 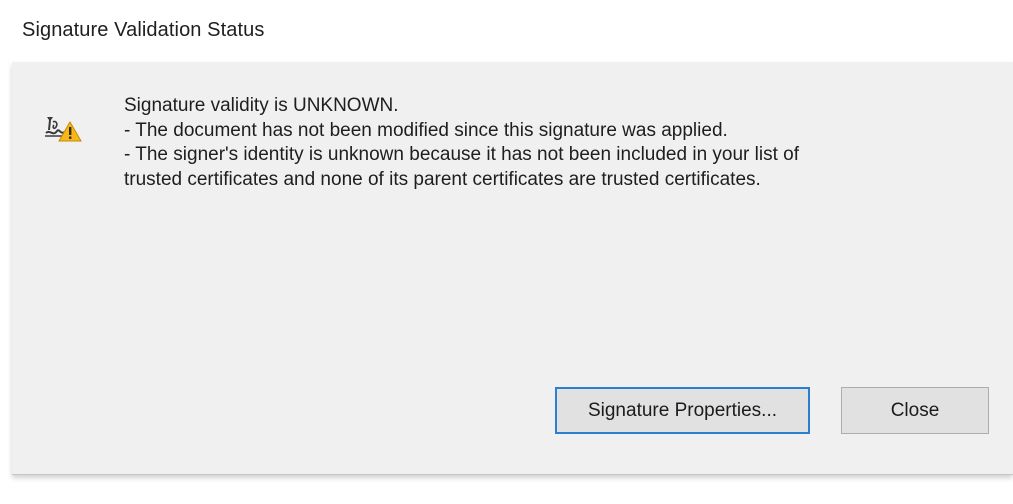 What do you see at coordinates (506, 31) in the screenshot?
I see `title-bar: Signature Validation Status` at bounding box center [506, 31].